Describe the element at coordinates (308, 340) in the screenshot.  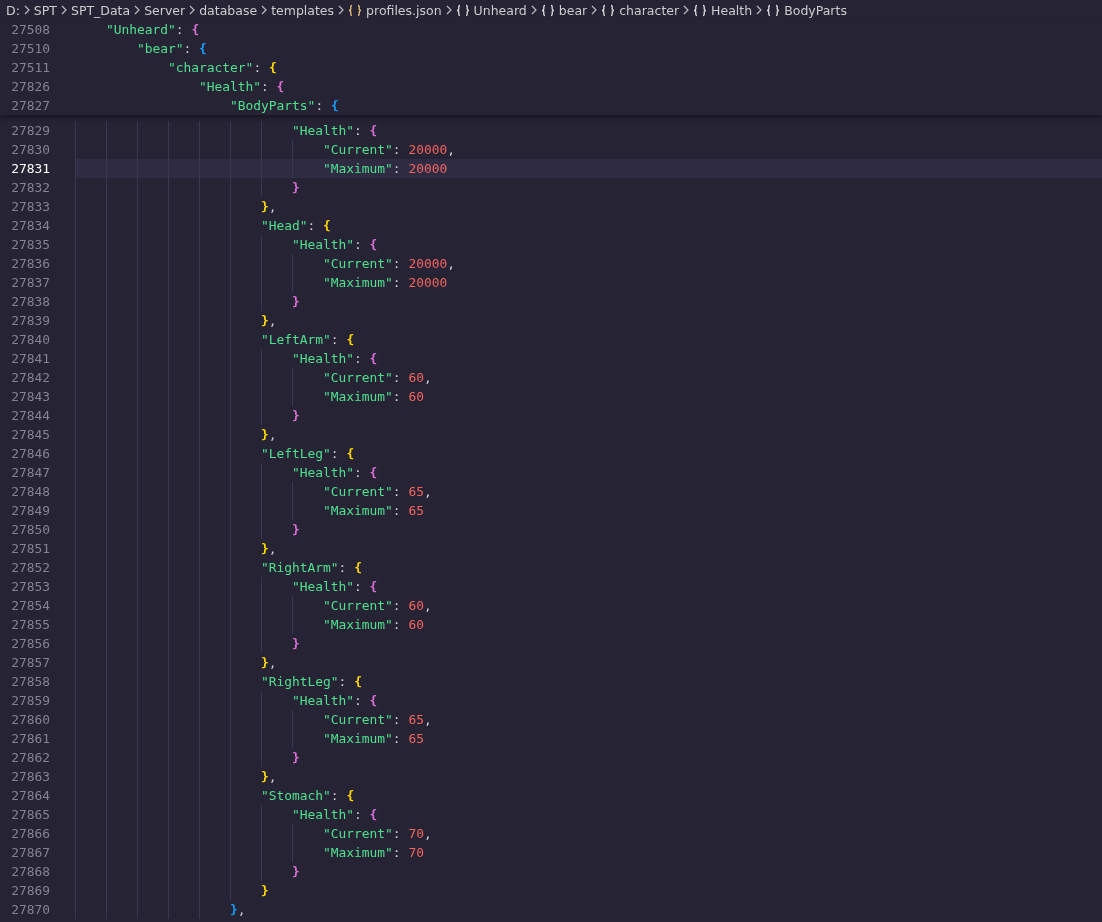
I see `code-line: "LeftArm": {` at that location.